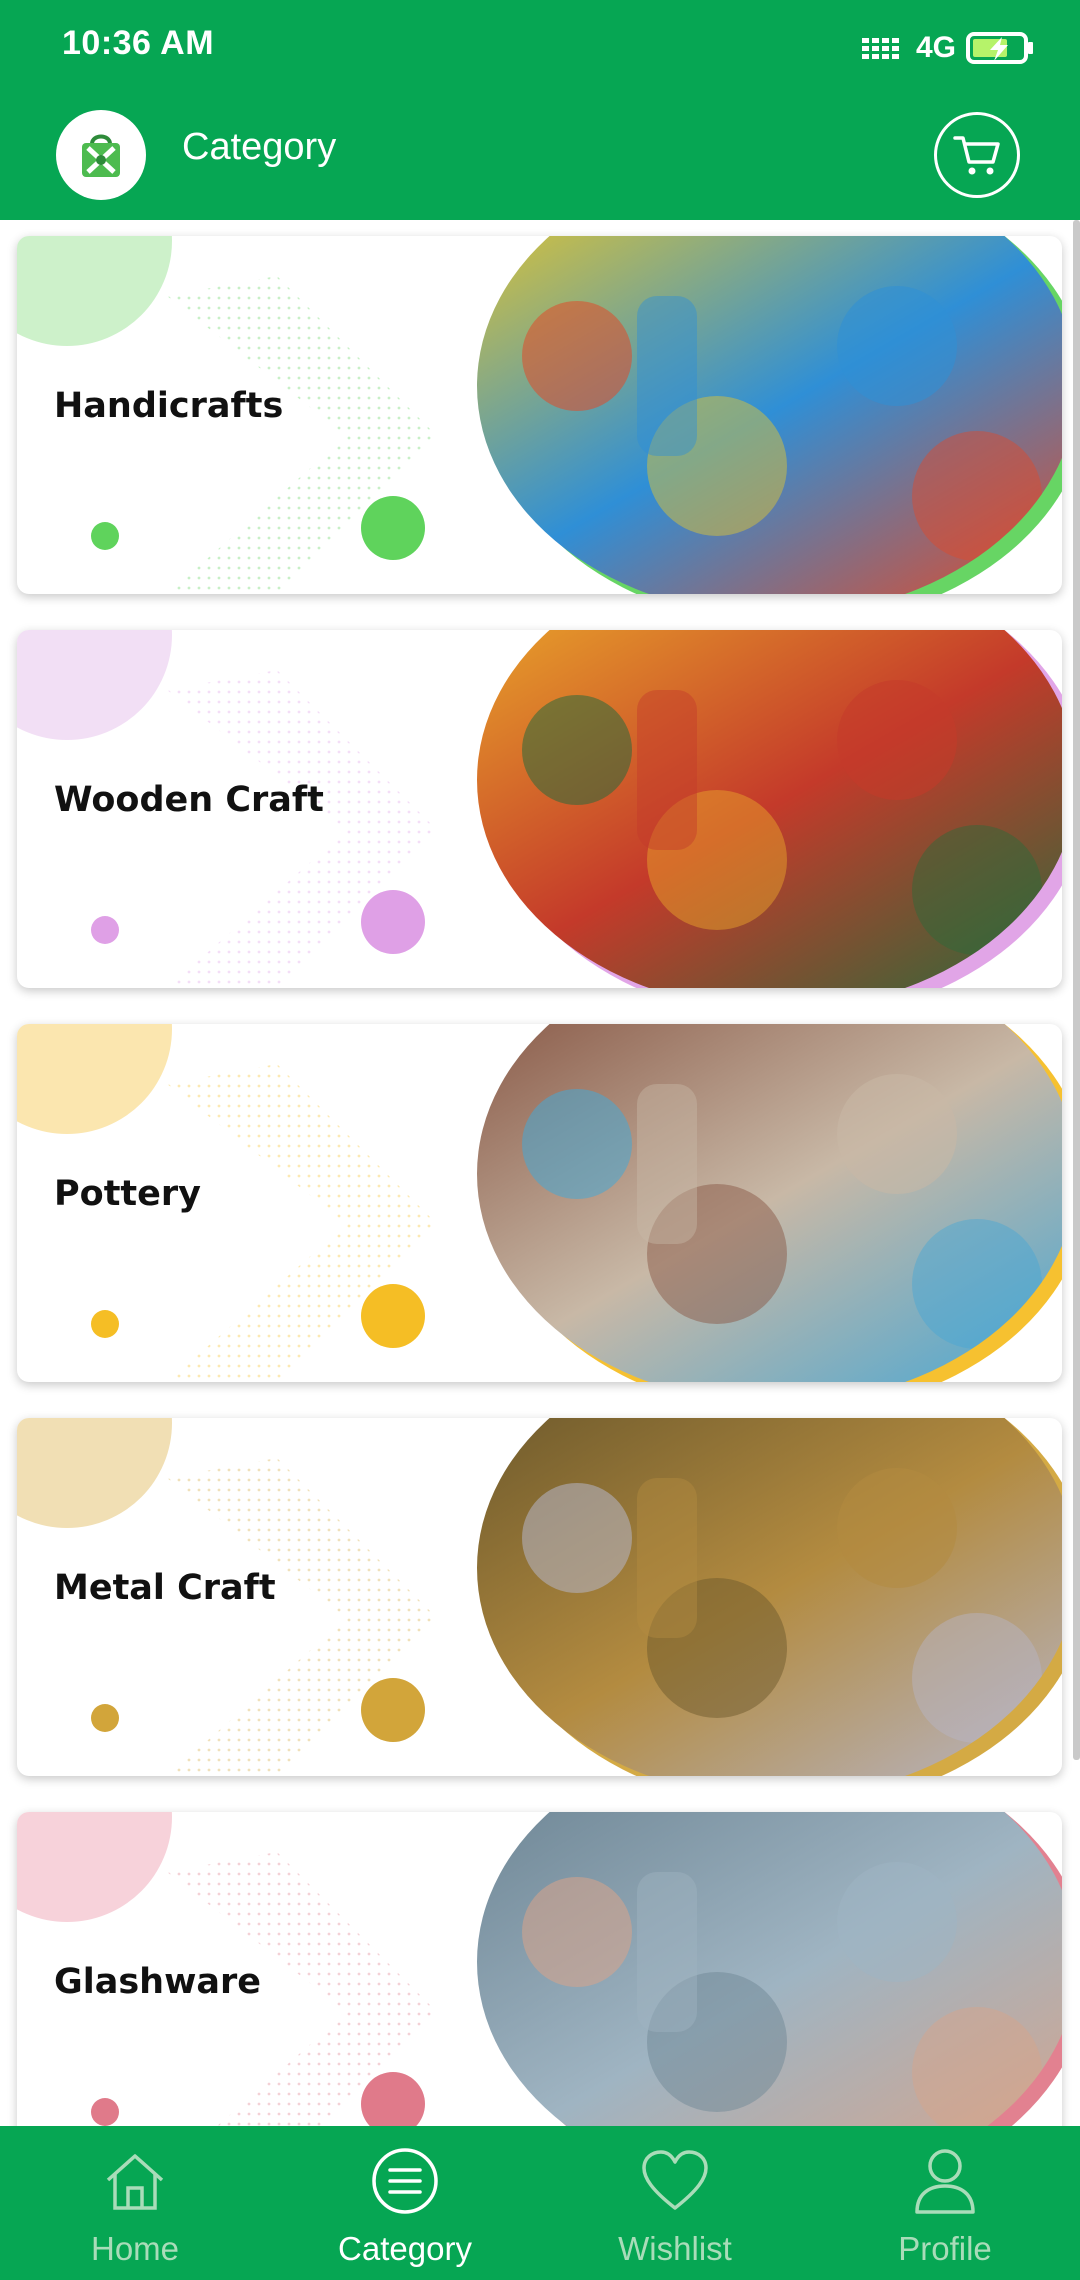 The height and width of the screenshot is (2280, 1080). What do you see at coordinates (138, 43) in the screenshot?
I see `status-time: 10:36 AM` at bounding box center [138, 43].